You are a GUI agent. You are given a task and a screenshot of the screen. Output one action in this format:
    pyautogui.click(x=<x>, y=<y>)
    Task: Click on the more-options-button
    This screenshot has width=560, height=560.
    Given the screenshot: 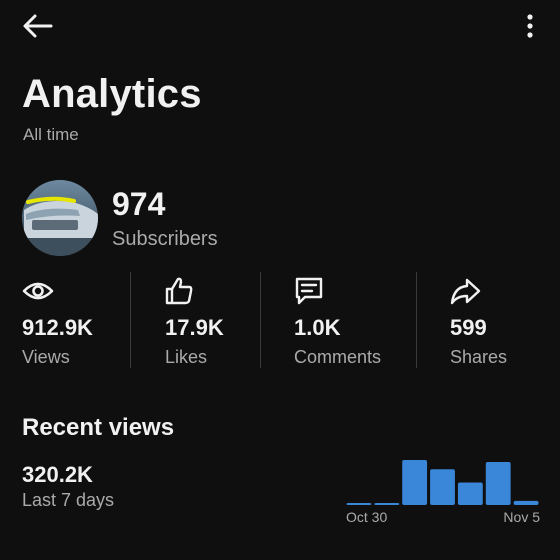 What is the action you would take?
    pyautogui.click(x=530, y=26)
    